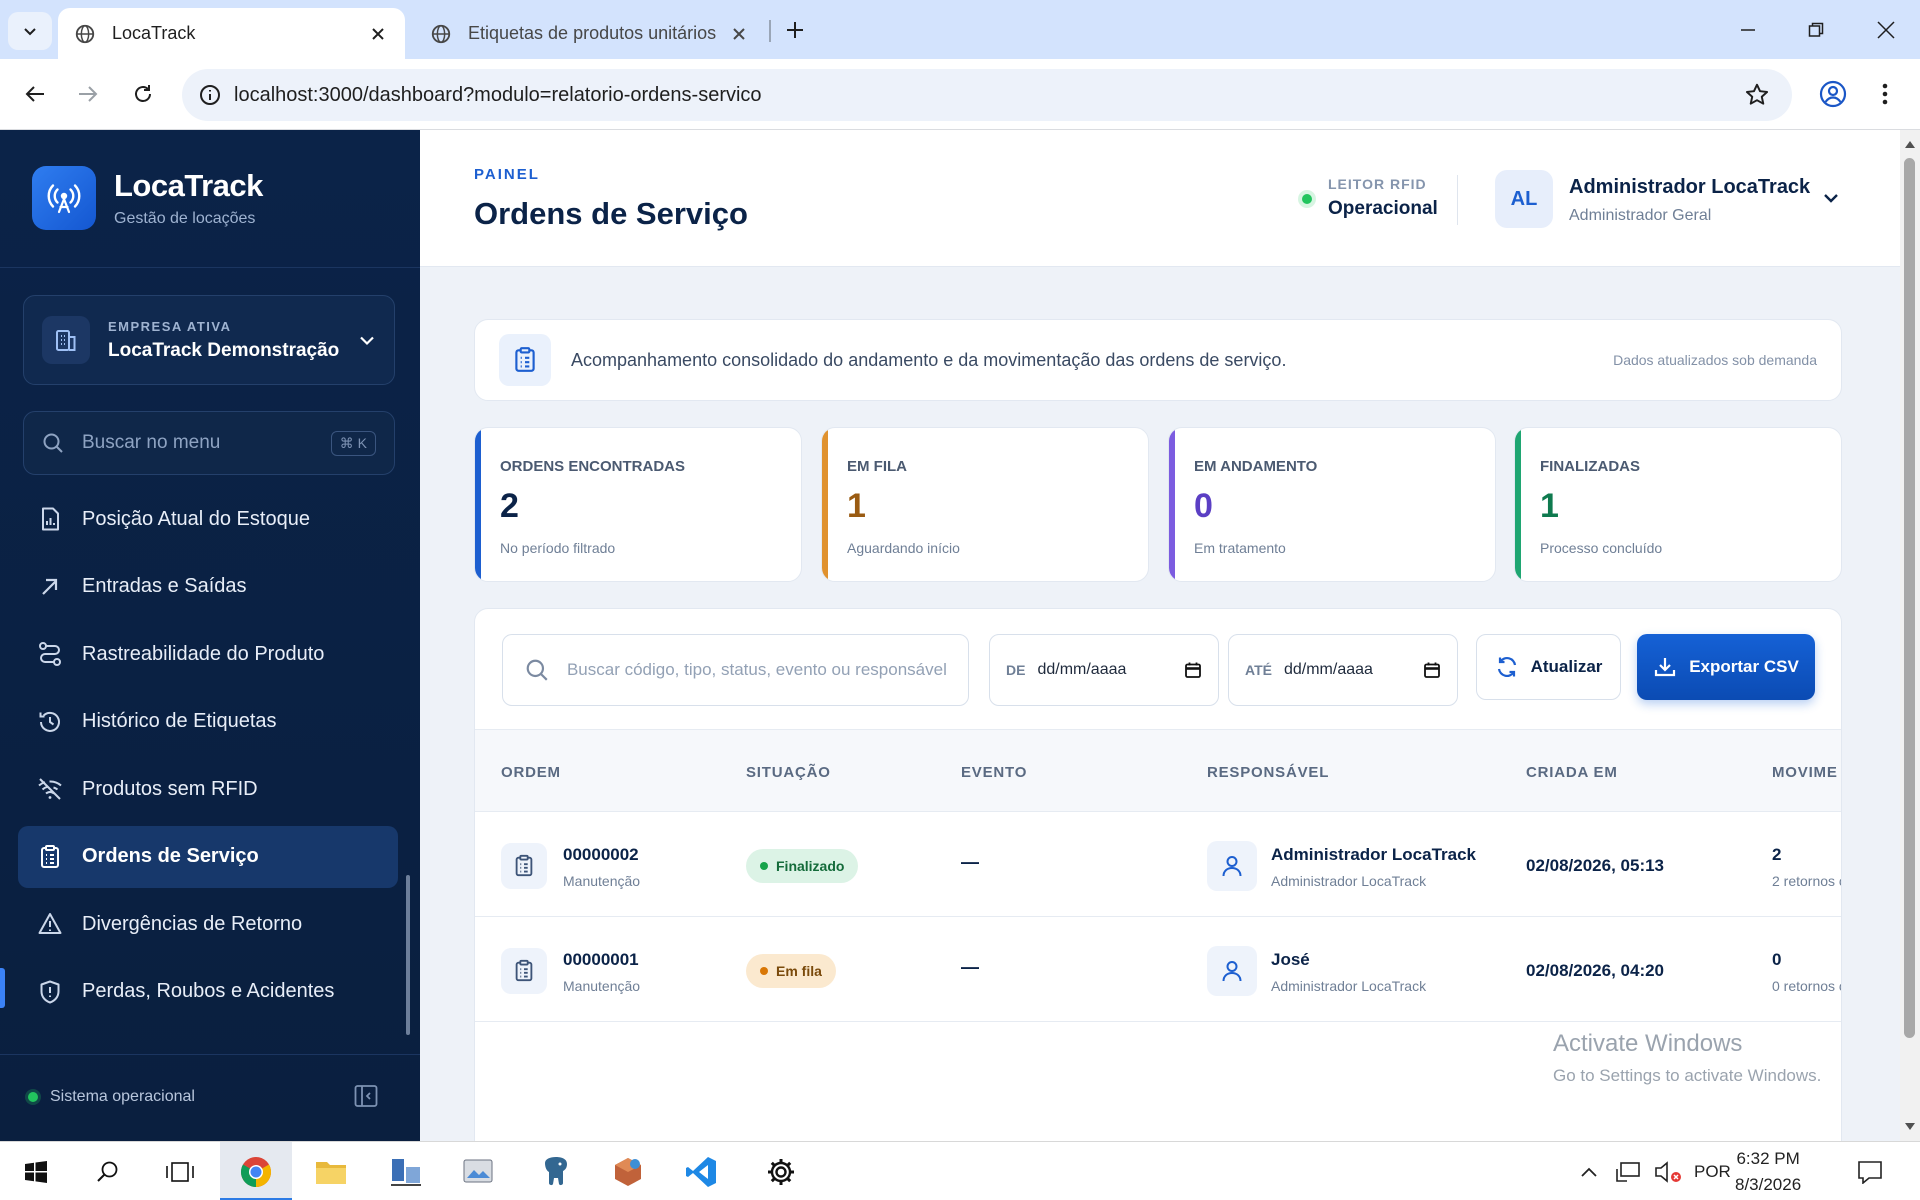 The width and height of the screenshot is (1920, 1200). I want to click on arrow-up-right-icon, so click(50, 587).